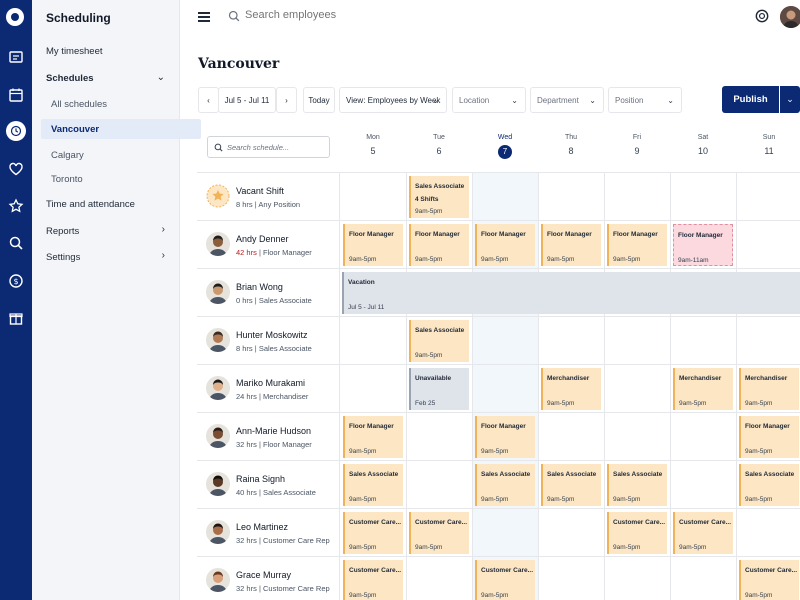 Image resolution: width=800 pixels, height=600 pixels. Describe the element at coordinates (268, 389) in the screenshot. I see `employee-cell: Mariko Murakami 24 hrs | Merchandiser` at that location.